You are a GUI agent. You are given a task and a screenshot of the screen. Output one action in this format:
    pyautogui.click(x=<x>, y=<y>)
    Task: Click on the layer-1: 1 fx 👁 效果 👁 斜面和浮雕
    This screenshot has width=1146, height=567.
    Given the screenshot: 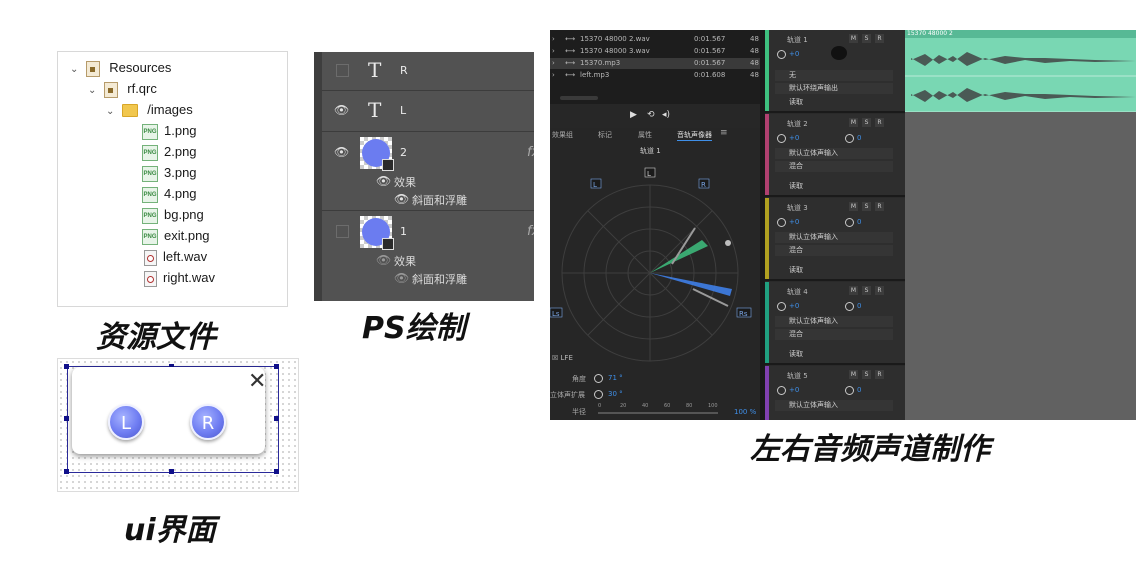 What is the action you would take?
    pyautogui.click(x=428, y=256)
    